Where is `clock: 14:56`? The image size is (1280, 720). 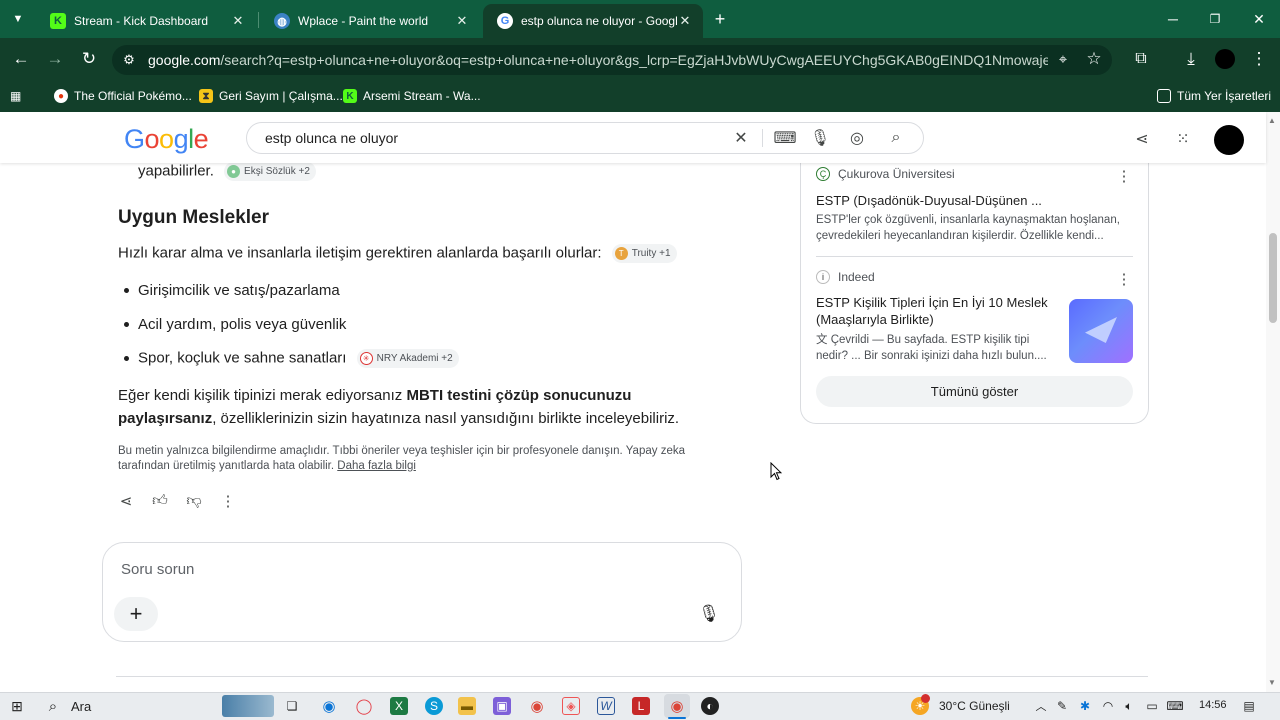
clock: 14:56 is located at coordinates (1213, 705).